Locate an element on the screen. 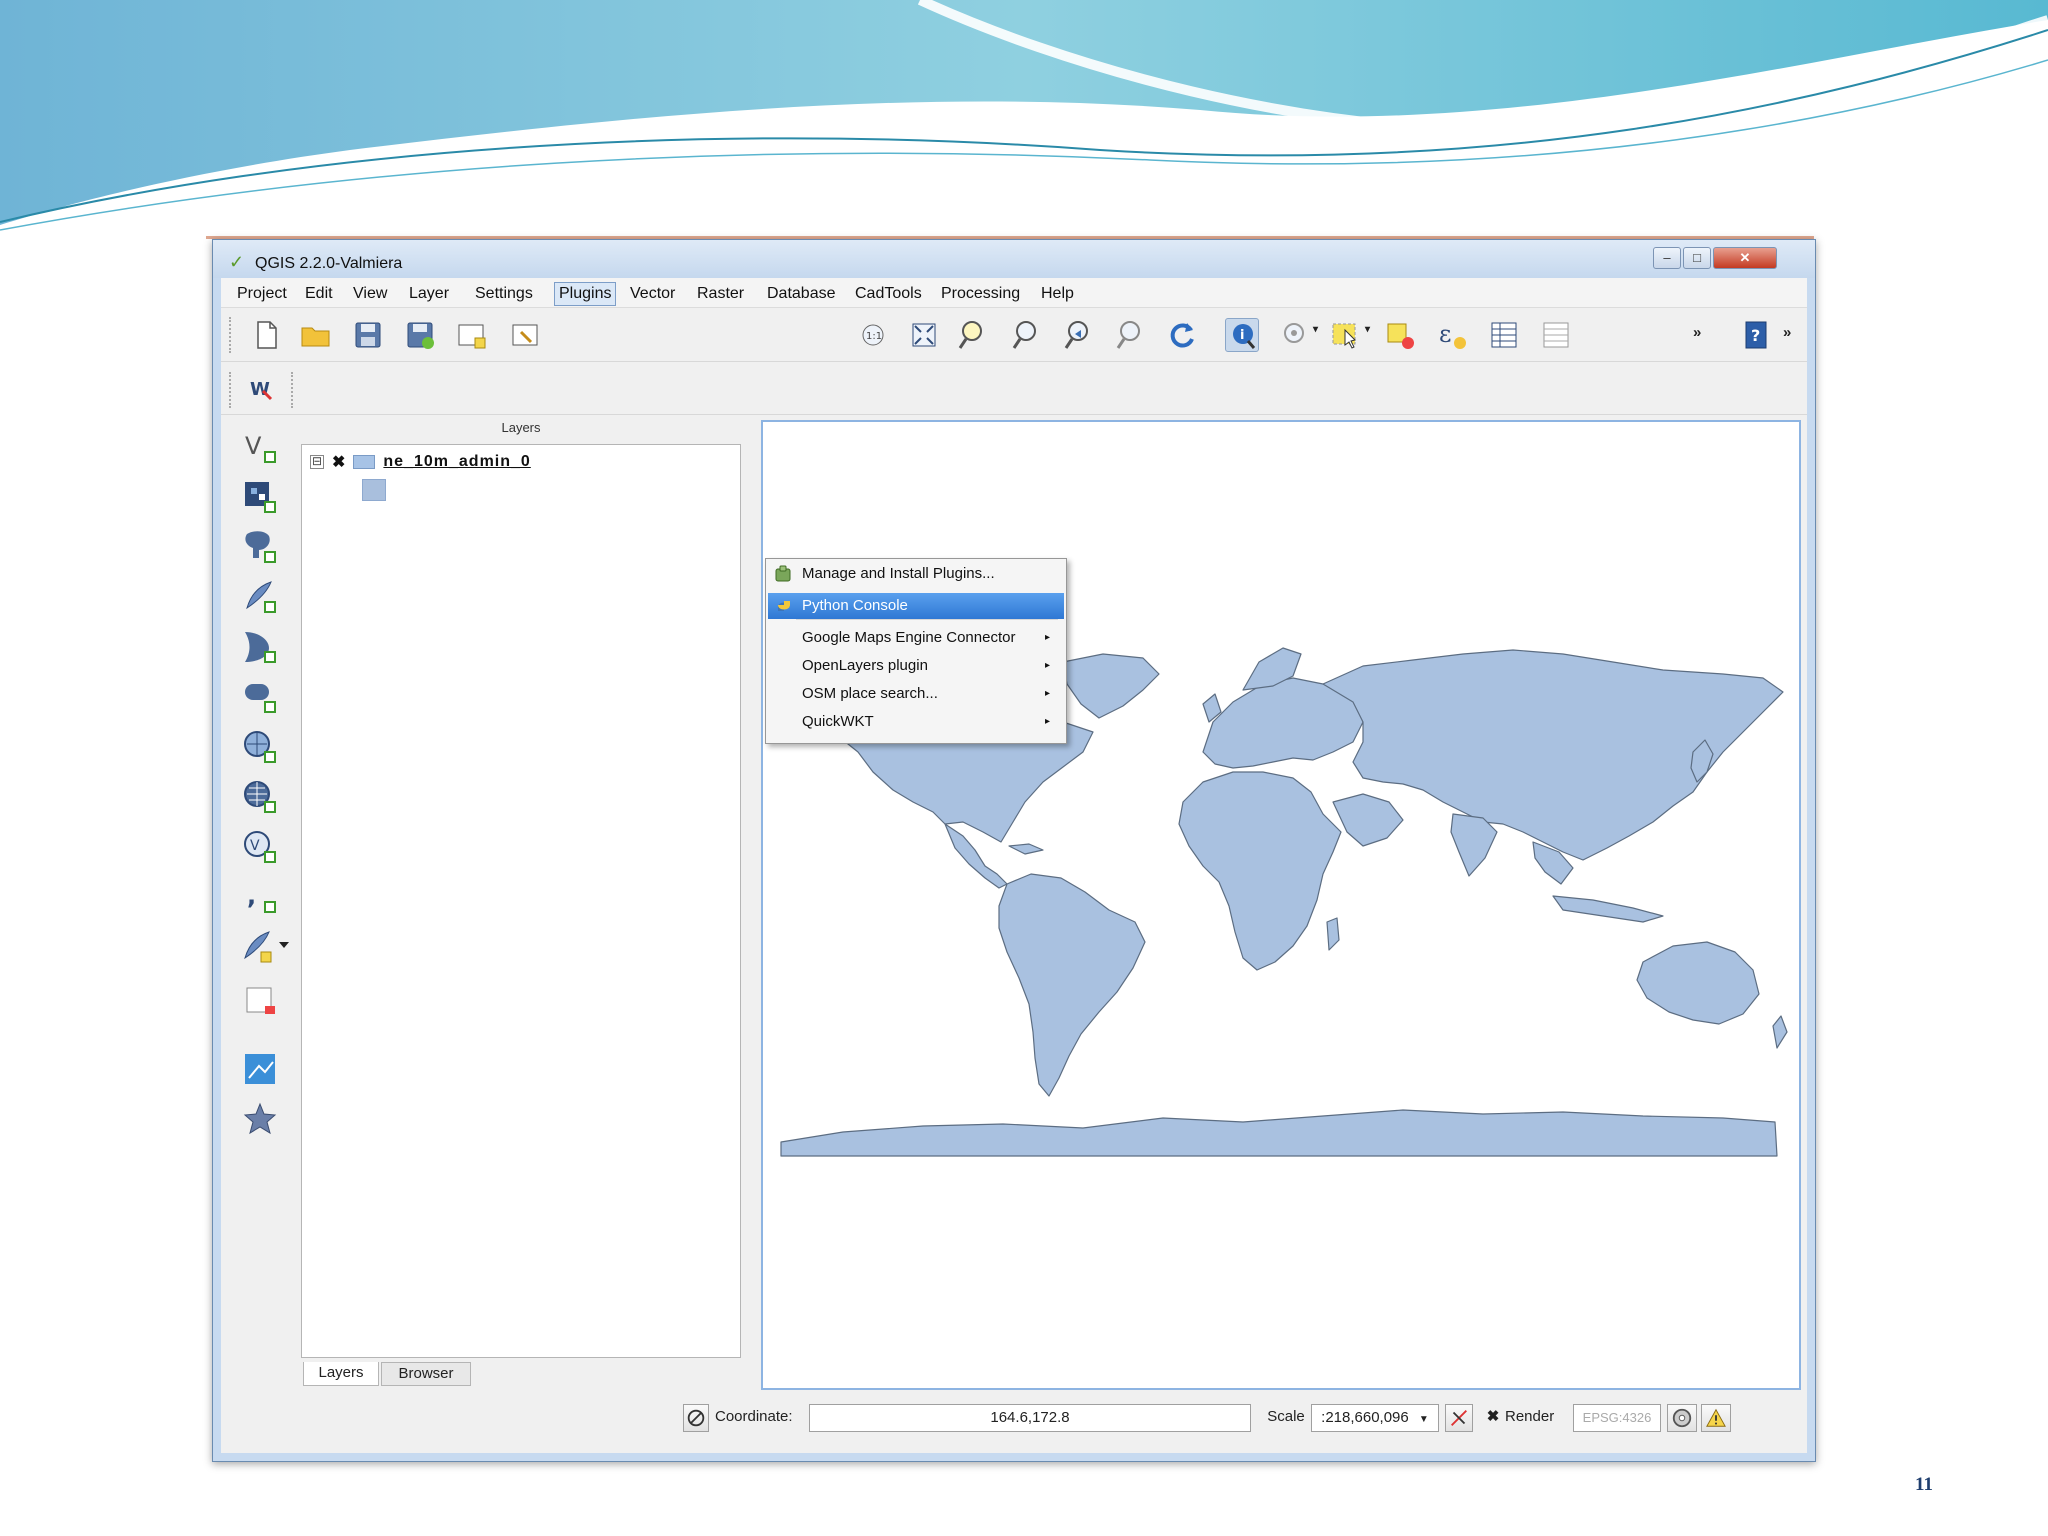 The height and width of the screenshot is (1536, 2048). add-wfs-layer-icon: V is located at coordinates (260, 847).